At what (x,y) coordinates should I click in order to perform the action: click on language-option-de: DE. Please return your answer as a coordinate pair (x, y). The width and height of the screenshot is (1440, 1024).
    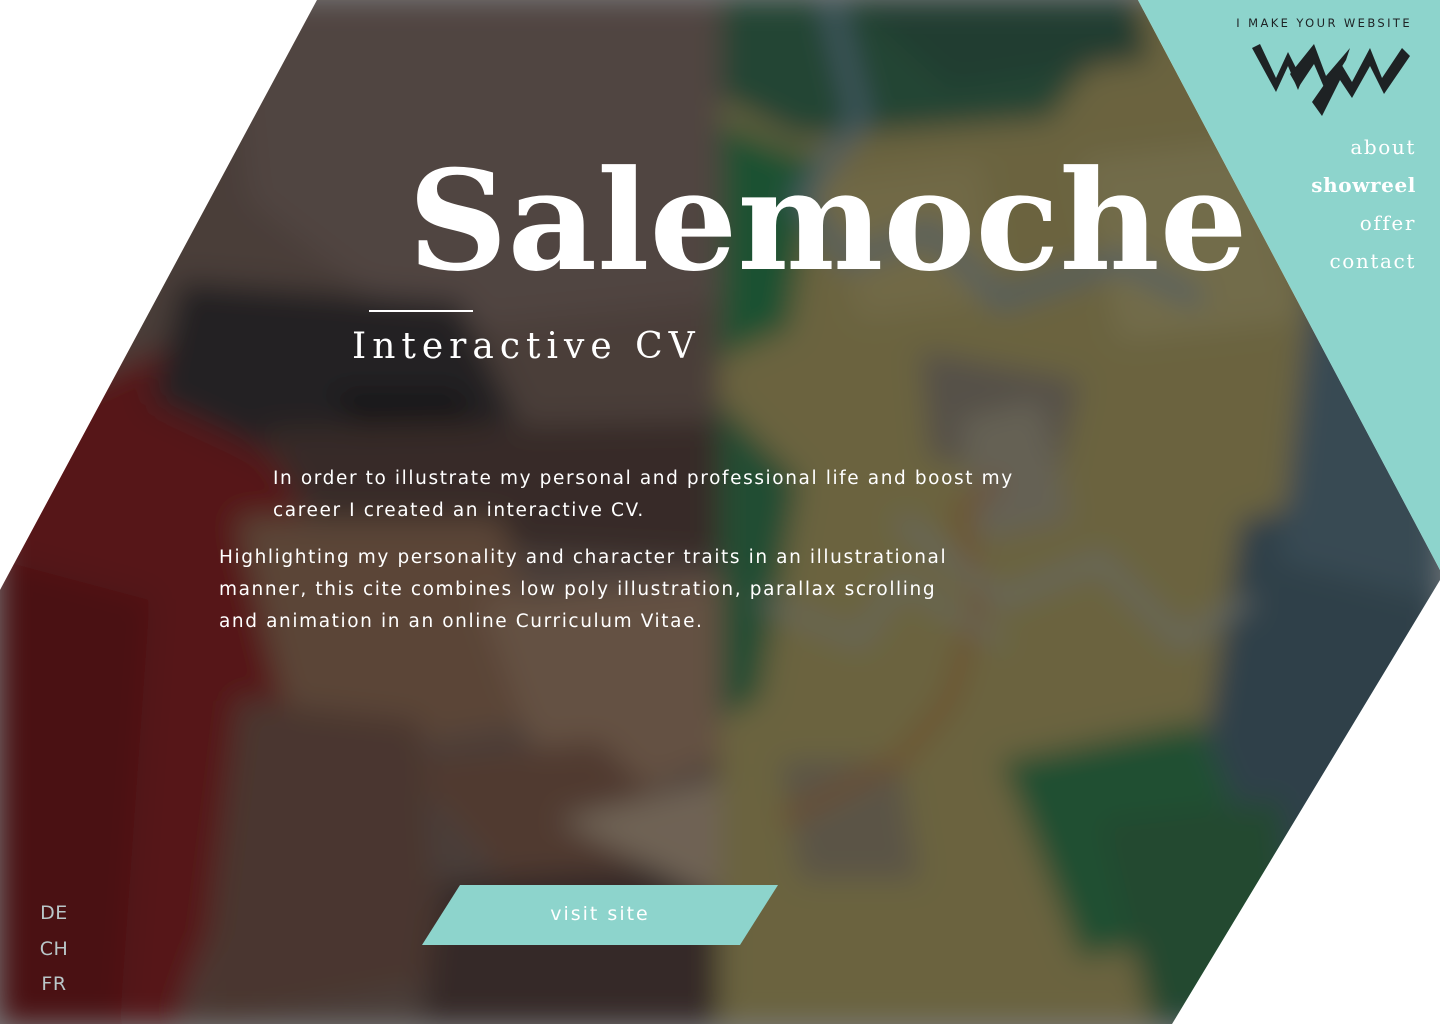
    Looking at the image, I should click on (54, 914).